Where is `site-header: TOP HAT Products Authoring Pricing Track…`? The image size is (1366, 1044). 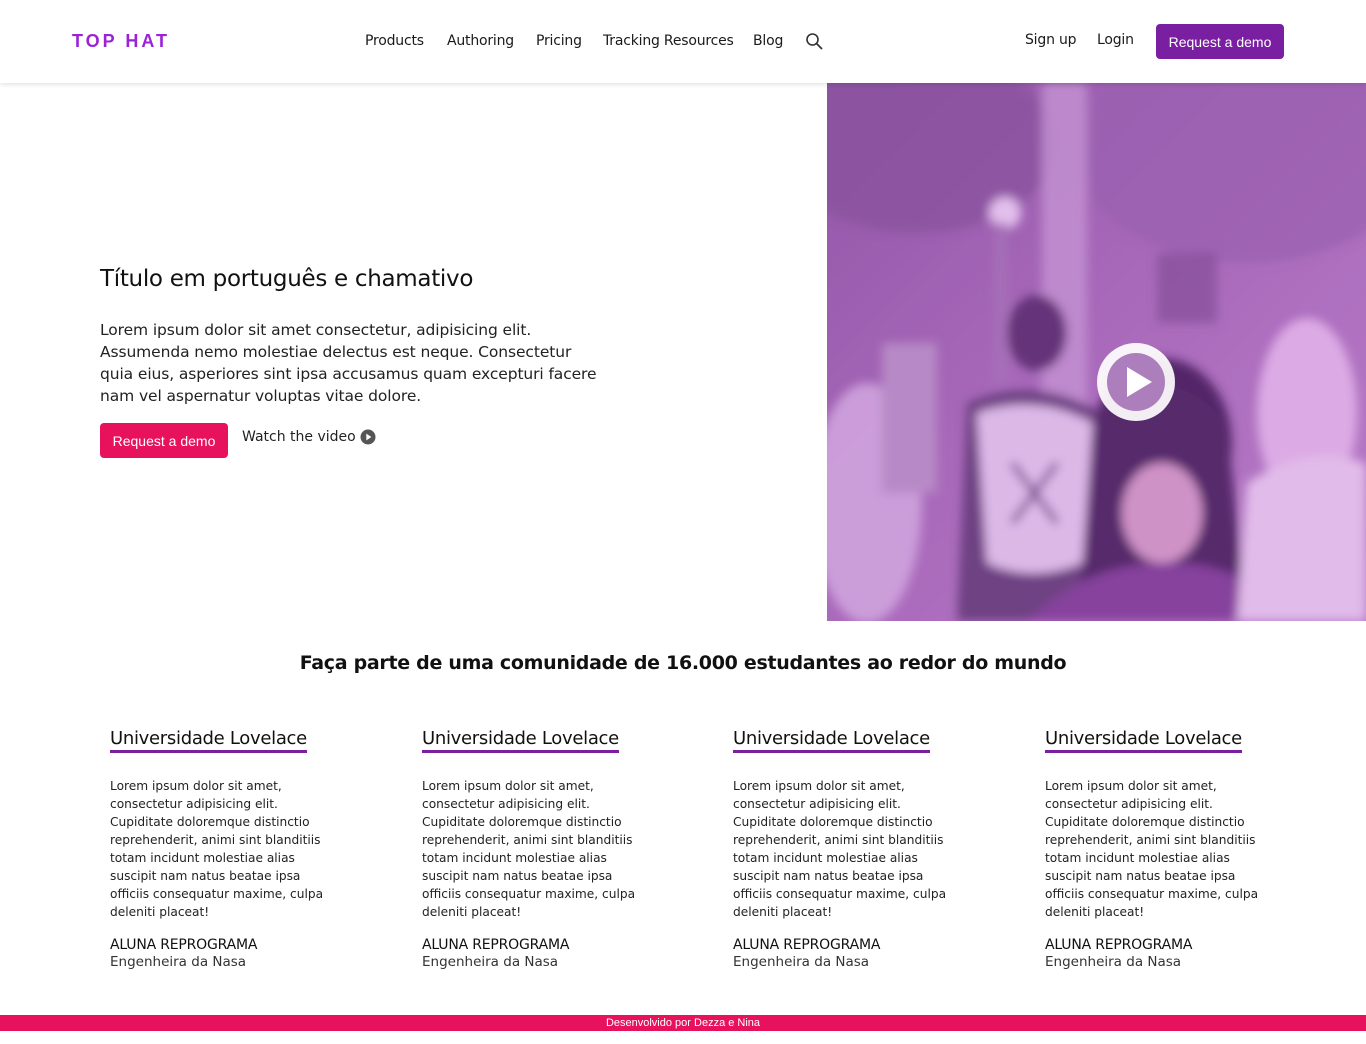
site-header: TOP HAT Products Authoring Pricing Track… is located at coordinates (683, 41).